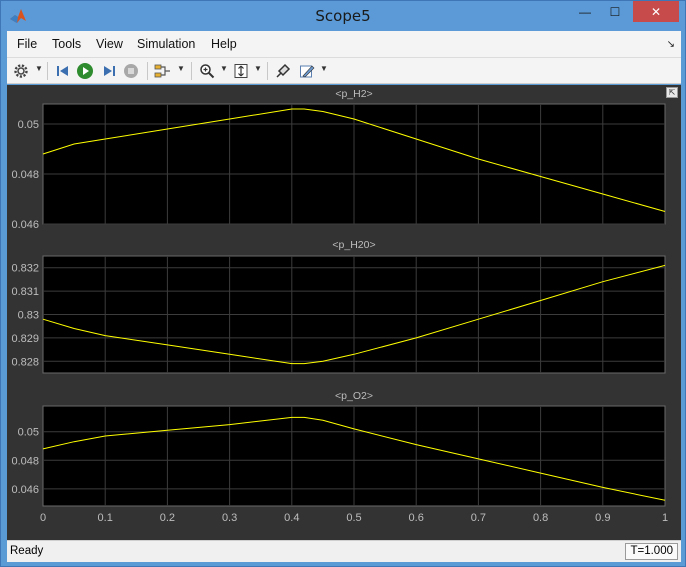 The image size is (686, 567). I want to click on x-tick-label: 0.5, so click(353, 518).